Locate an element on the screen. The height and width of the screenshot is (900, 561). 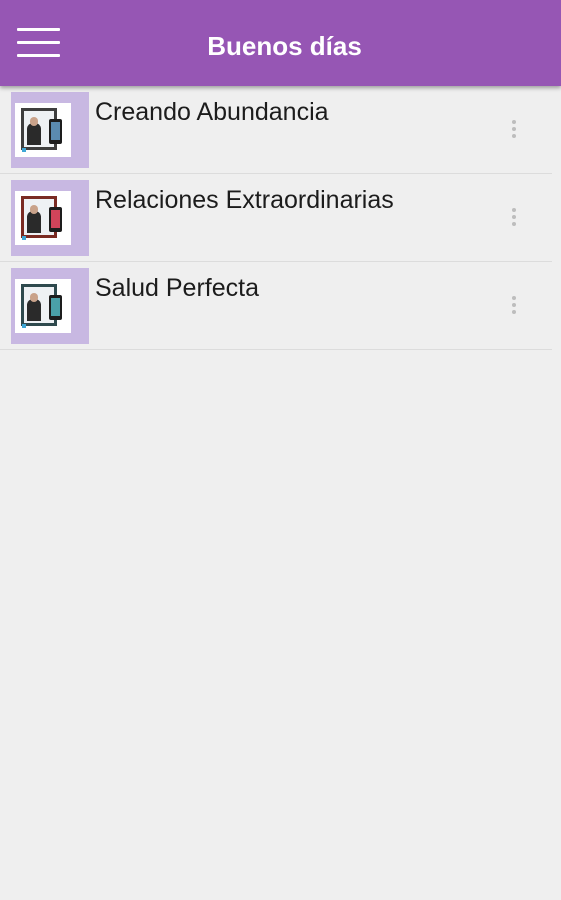
page-title: Buenos días is located at coordinates (284, 46).